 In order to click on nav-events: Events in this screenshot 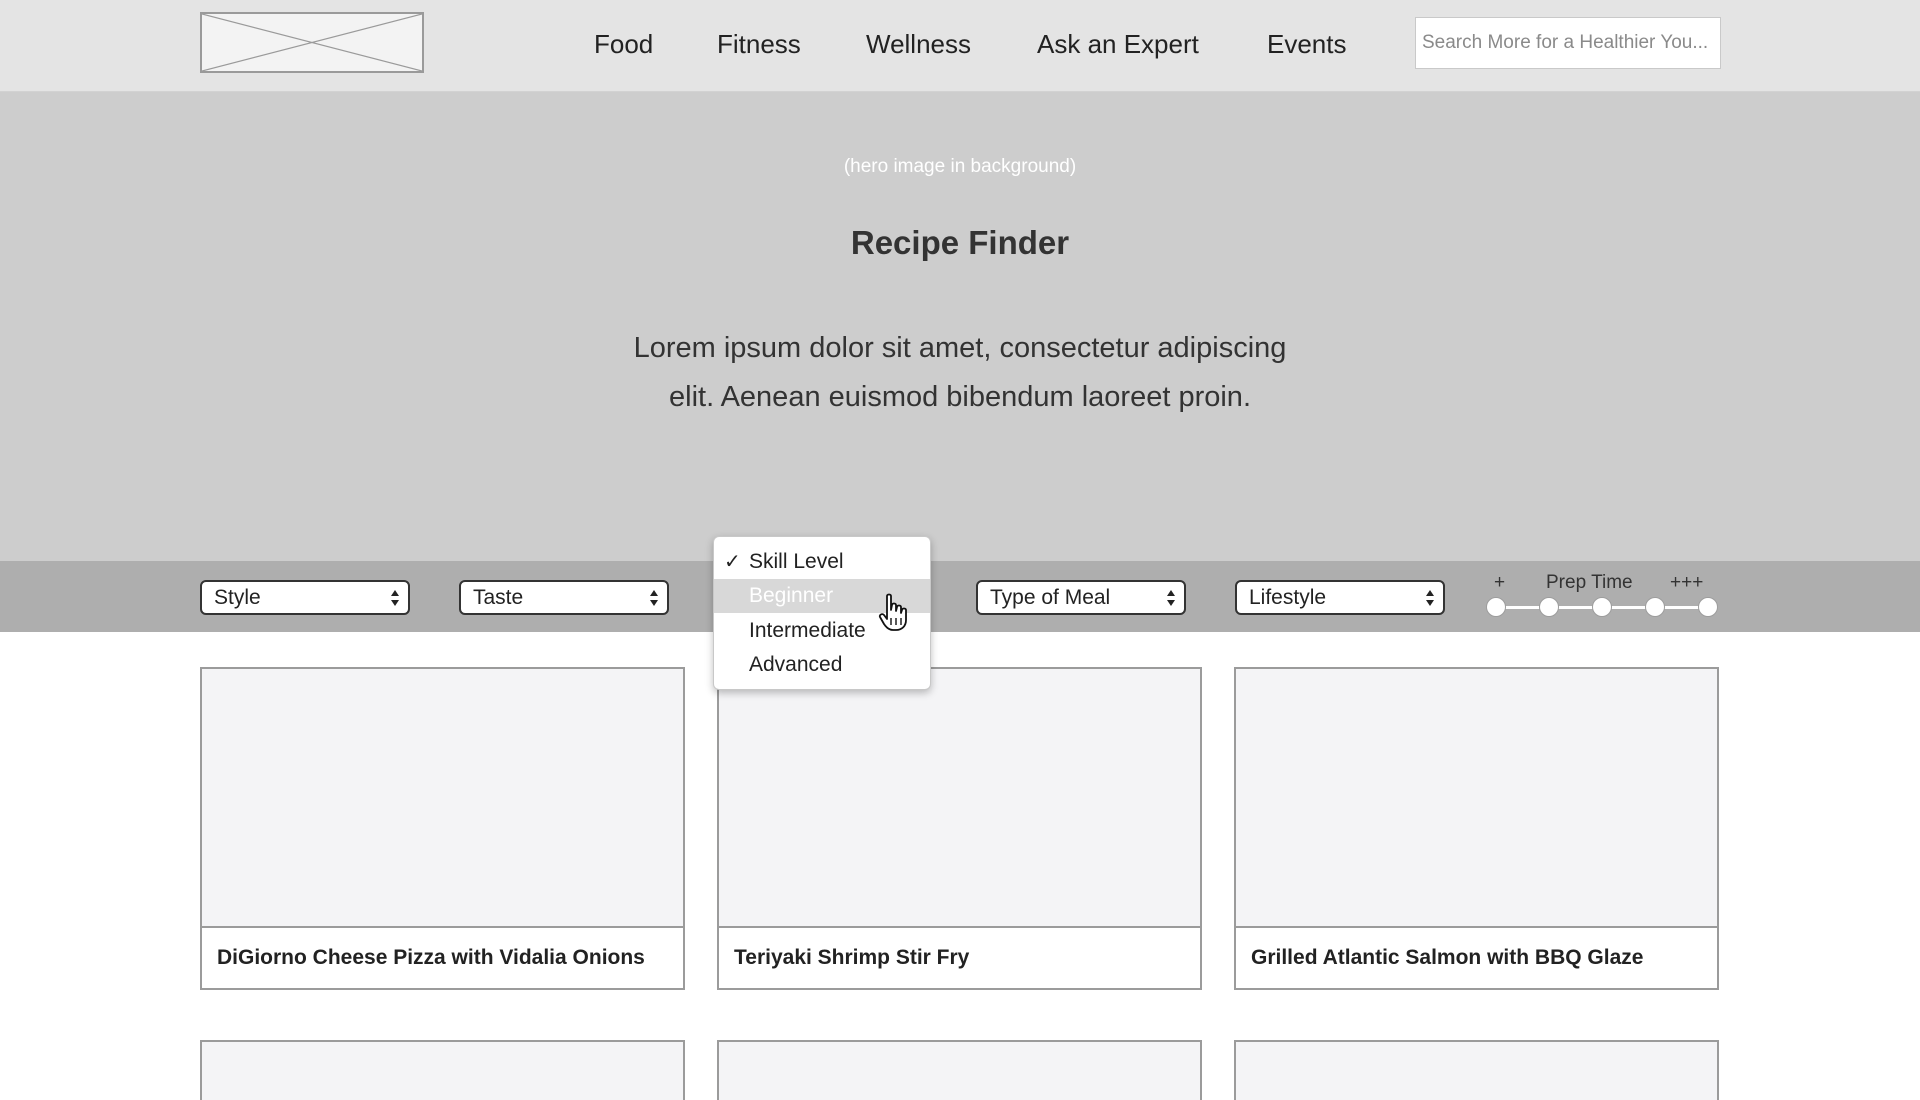, I will do `click(1307, 44)`.